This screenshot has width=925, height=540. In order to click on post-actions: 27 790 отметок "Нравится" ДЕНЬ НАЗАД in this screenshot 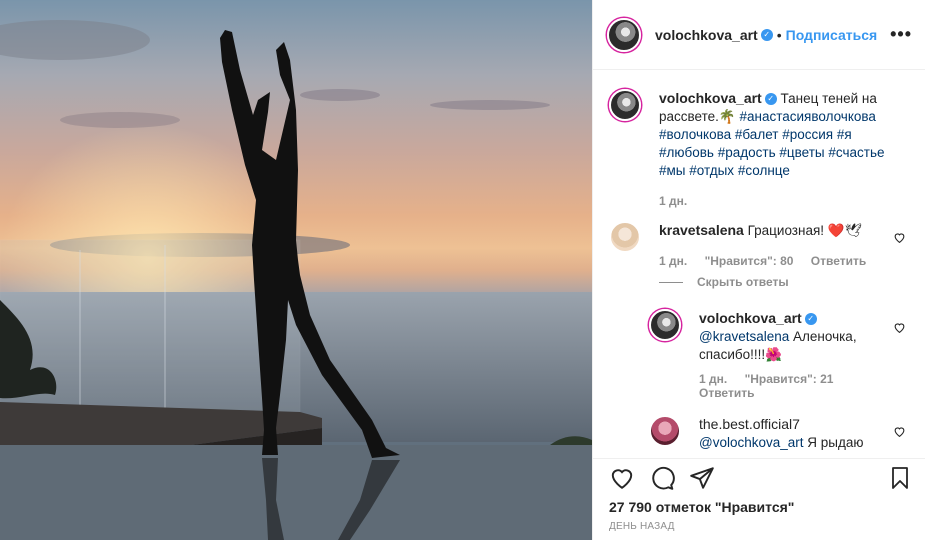, I will do `click(759, 499)`.